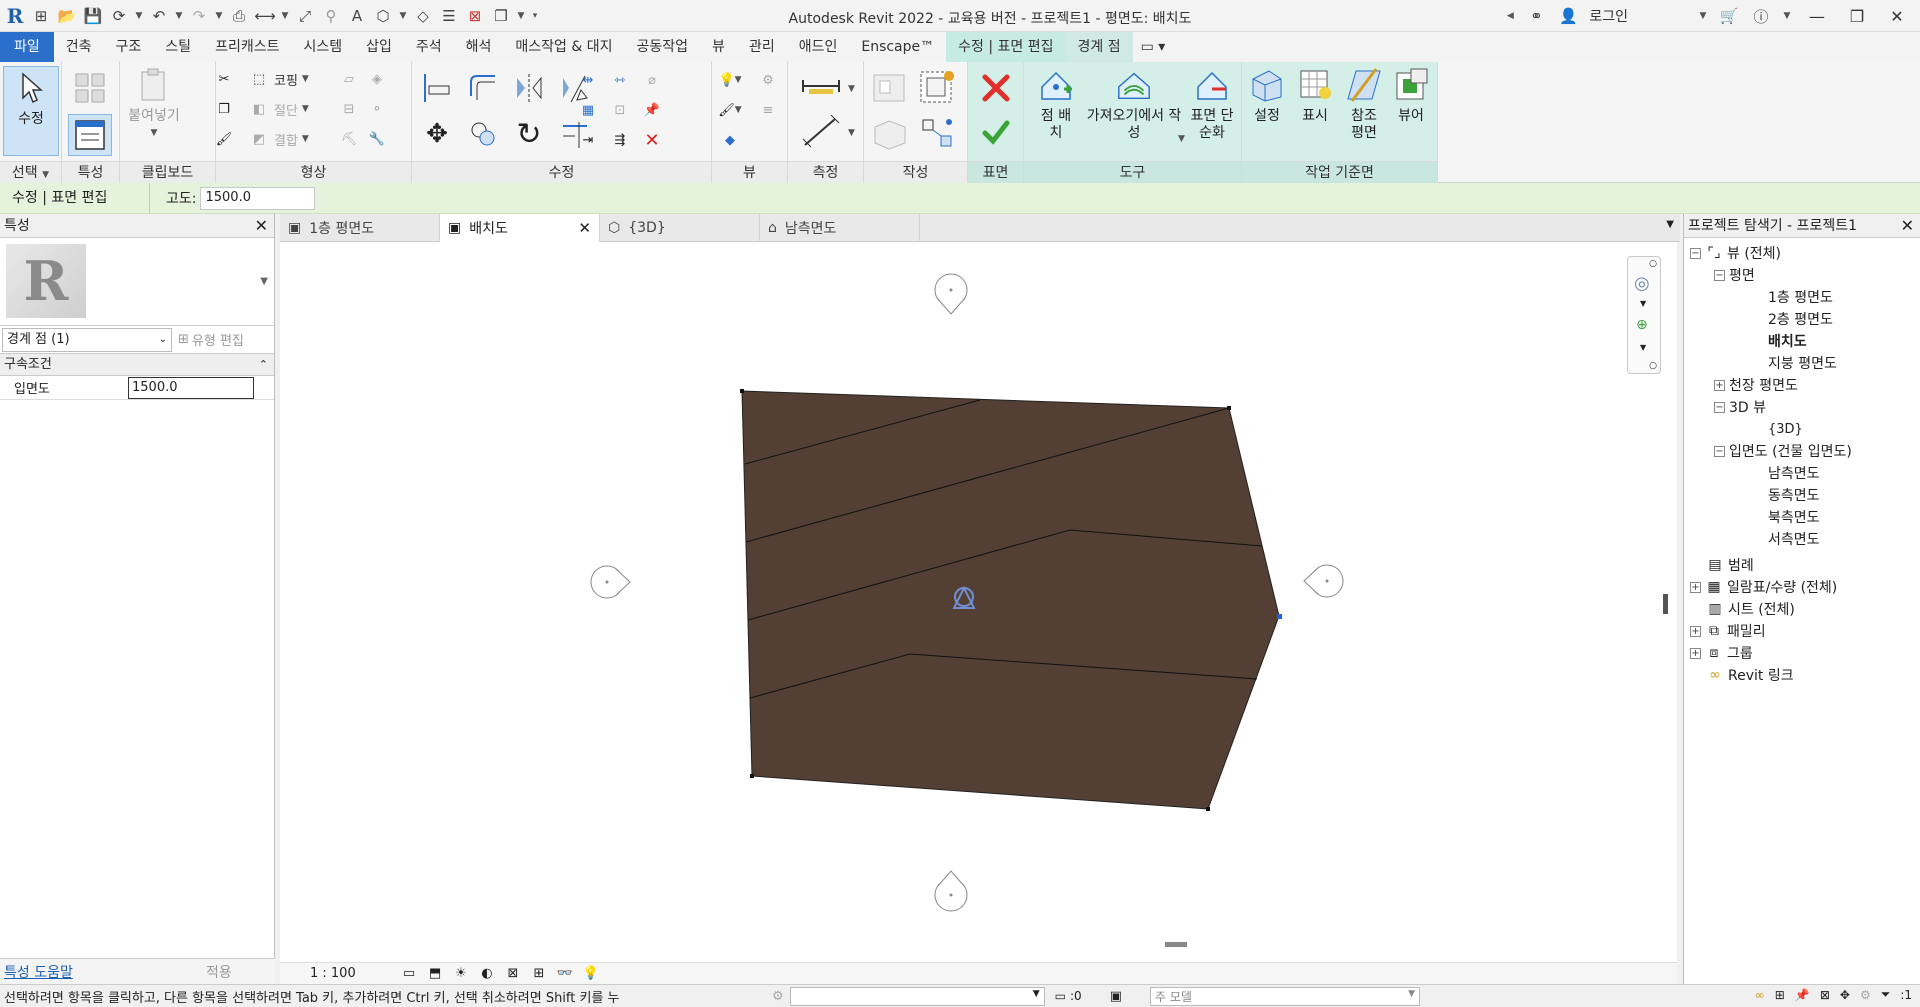 This screenshot has width=1920, height=1007. What do you see at coordinates (938, 134) in the screenshot?
I see `create-similar-icon` at bounding box center [938, 134].